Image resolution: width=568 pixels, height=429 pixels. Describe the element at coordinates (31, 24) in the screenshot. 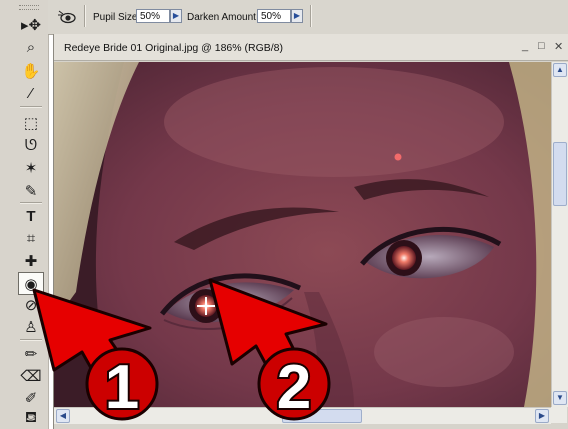

I see `move-tool-icon: ▸✥` at that location.